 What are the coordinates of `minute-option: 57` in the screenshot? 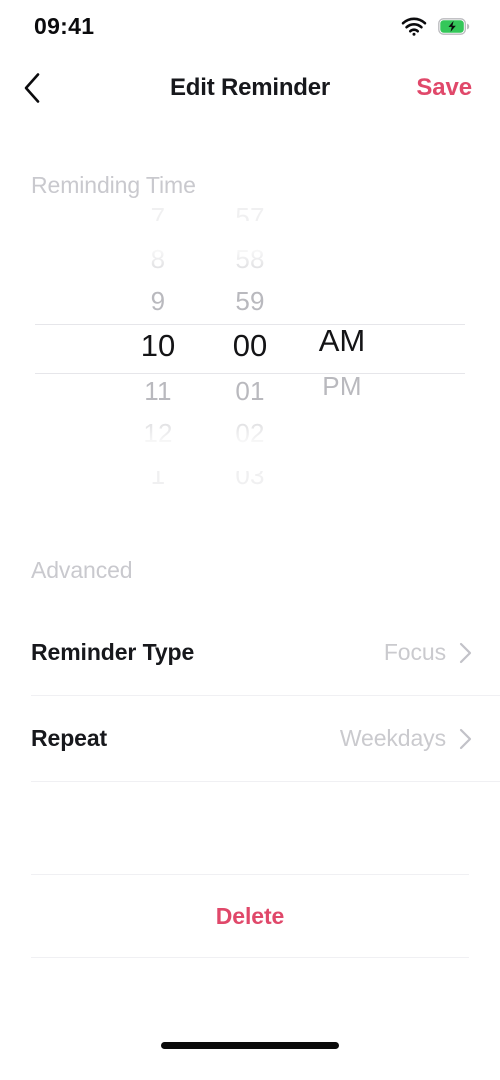 It's located at (250, 217).